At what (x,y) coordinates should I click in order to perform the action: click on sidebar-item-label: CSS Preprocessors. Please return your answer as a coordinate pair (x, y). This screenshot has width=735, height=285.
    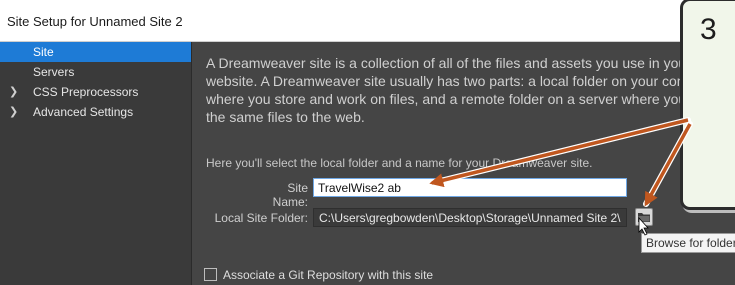
    Looking at the image, I should click on (86, 92).